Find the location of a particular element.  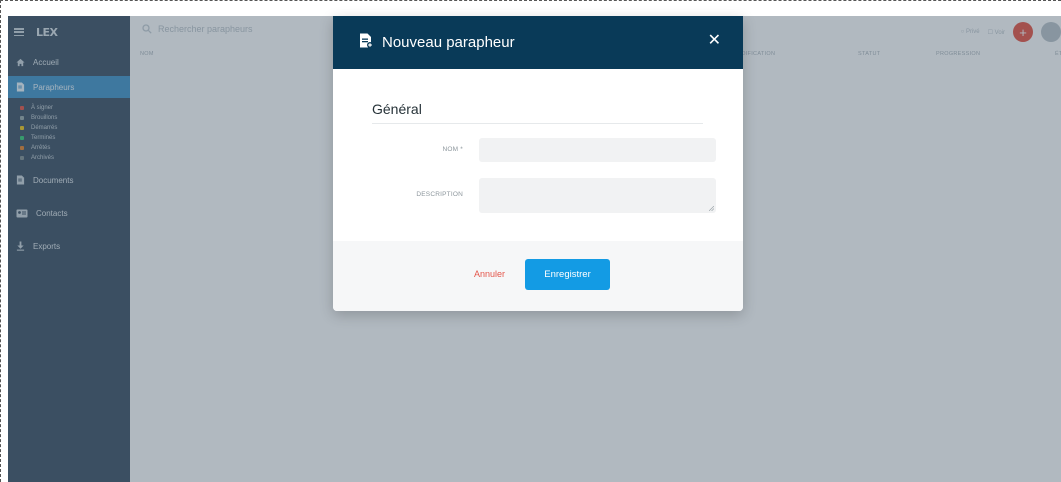

cancel-button: Annuler is located at coordinates (489, 274).